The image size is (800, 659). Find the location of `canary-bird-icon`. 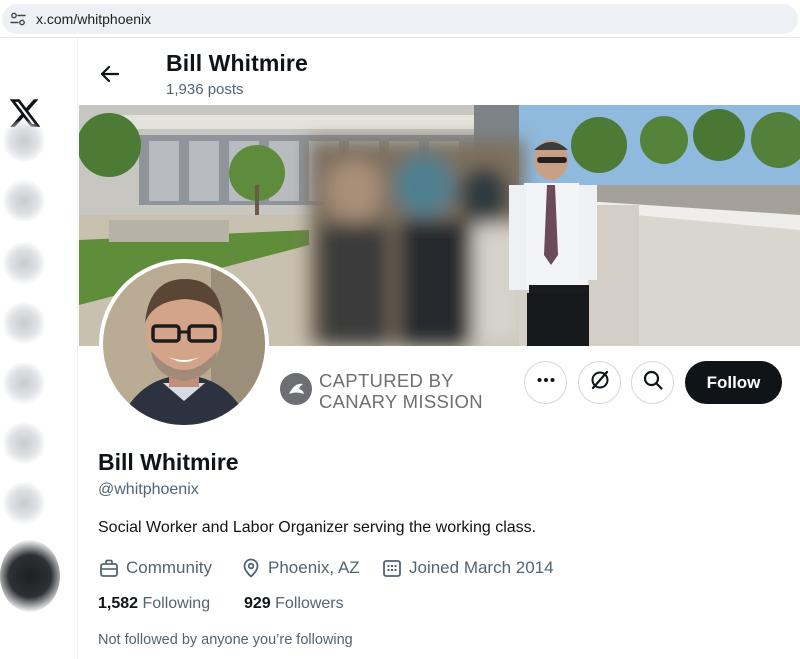

canary-bird-icon is located at coordinates (296, 389).